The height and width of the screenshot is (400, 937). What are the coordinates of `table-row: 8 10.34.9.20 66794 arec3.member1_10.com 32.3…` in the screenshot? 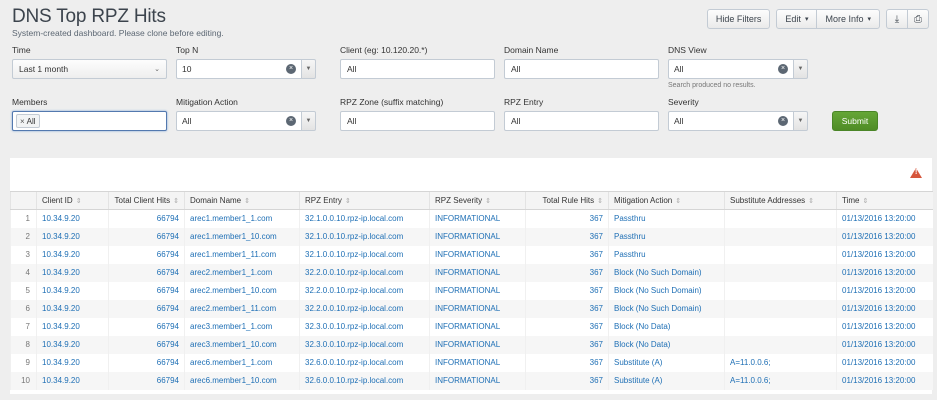 It's located at (471, 344).